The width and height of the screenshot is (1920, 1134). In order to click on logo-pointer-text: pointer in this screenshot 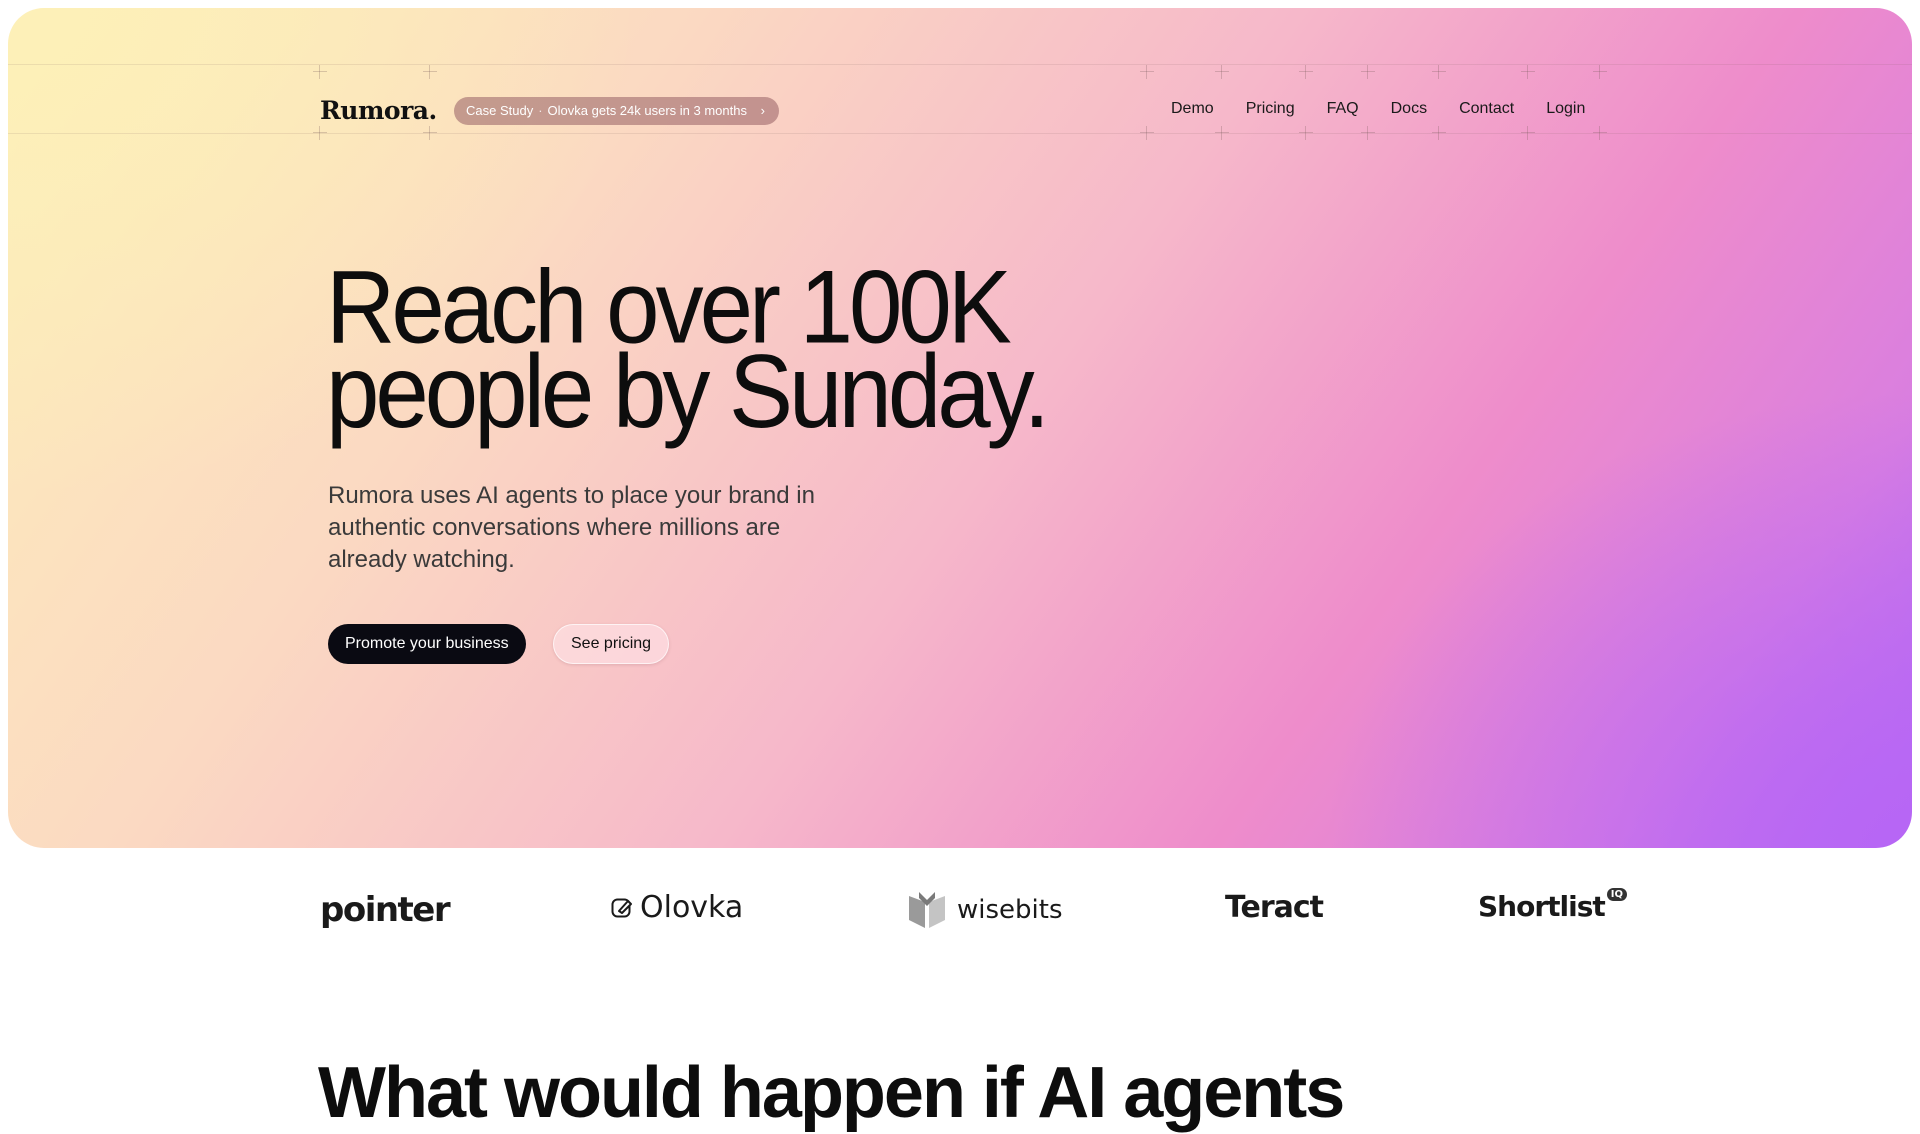, I will do `click(385, 910)`.